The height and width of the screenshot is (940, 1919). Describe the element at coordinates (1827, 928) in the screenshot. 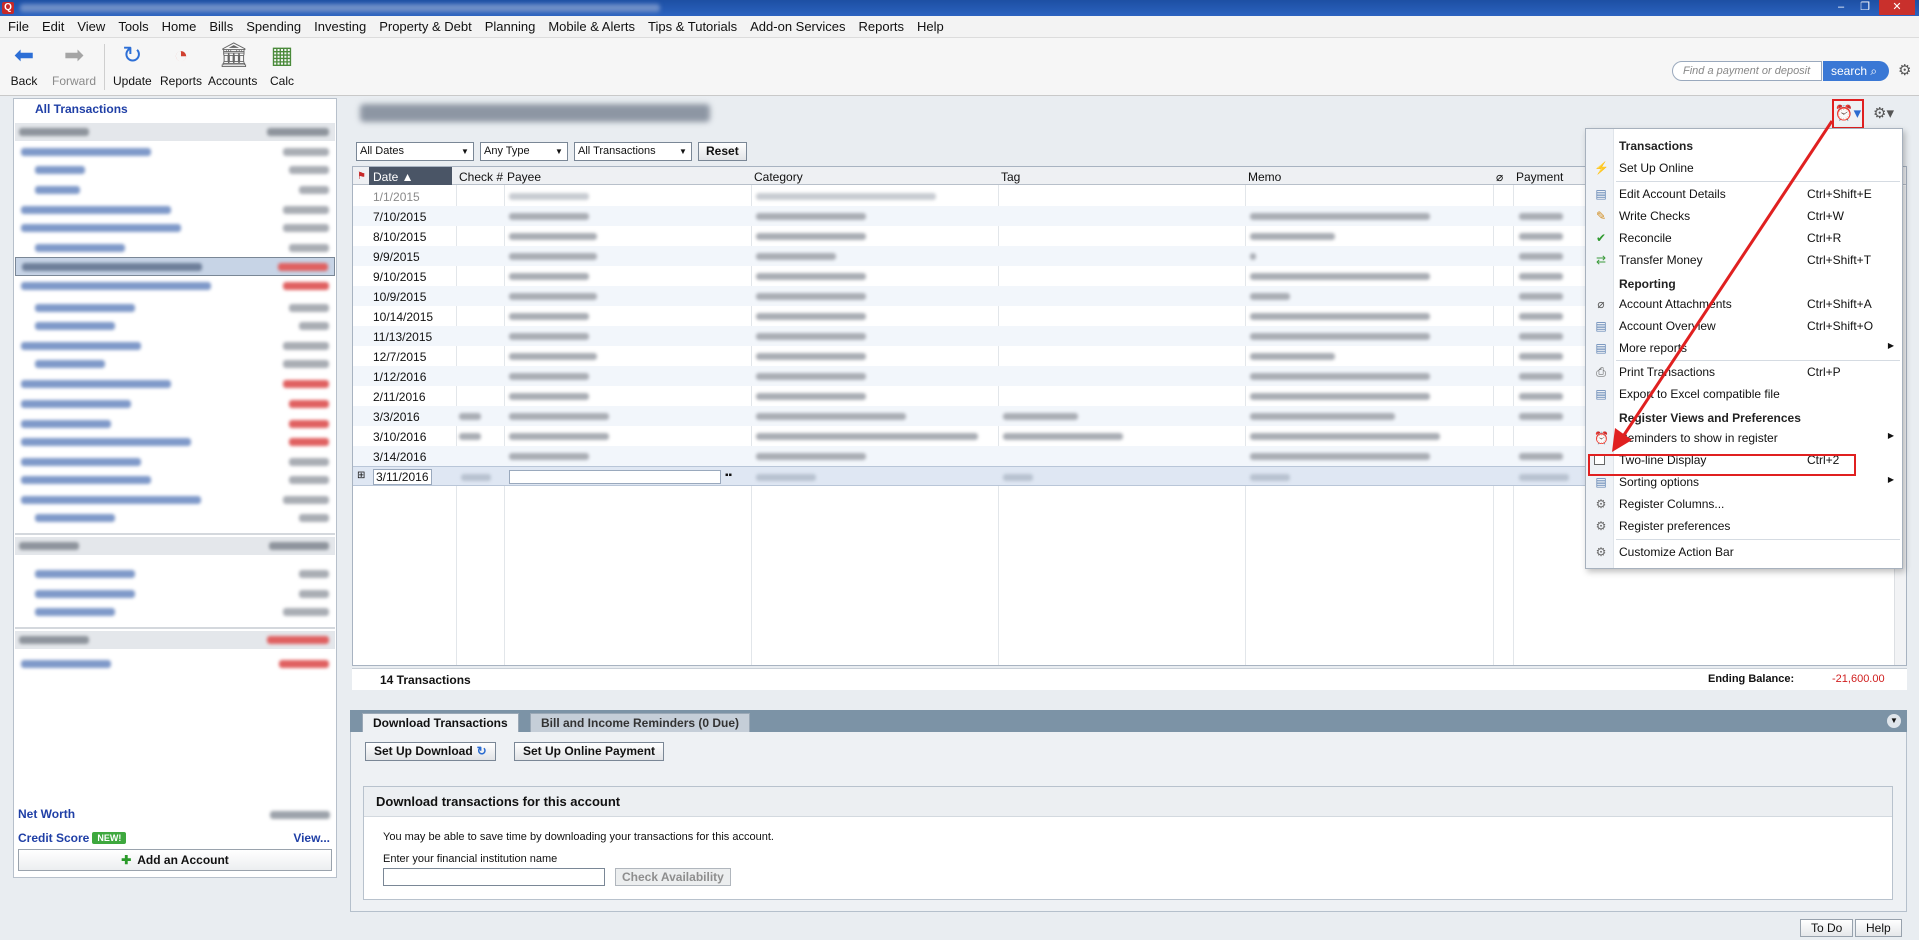

I see `todo-button: To Do` at that location.